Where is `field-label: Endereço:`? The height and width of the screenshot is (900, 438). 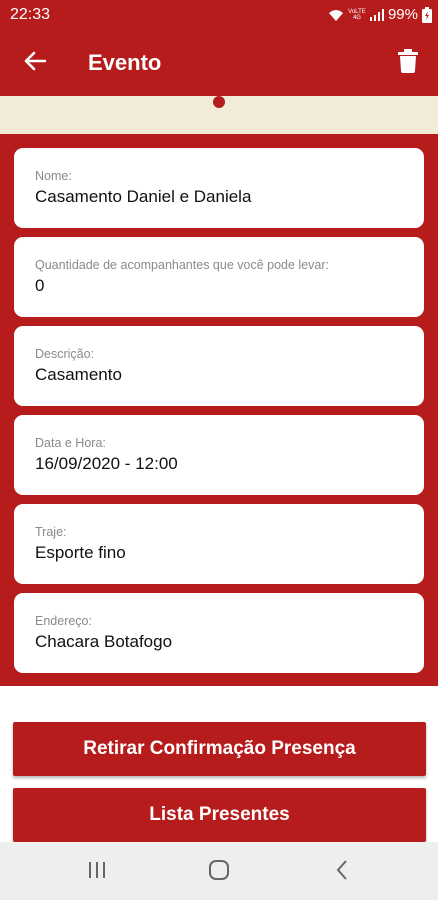
field-label: Endereço: is located at coordinates (63, 621).